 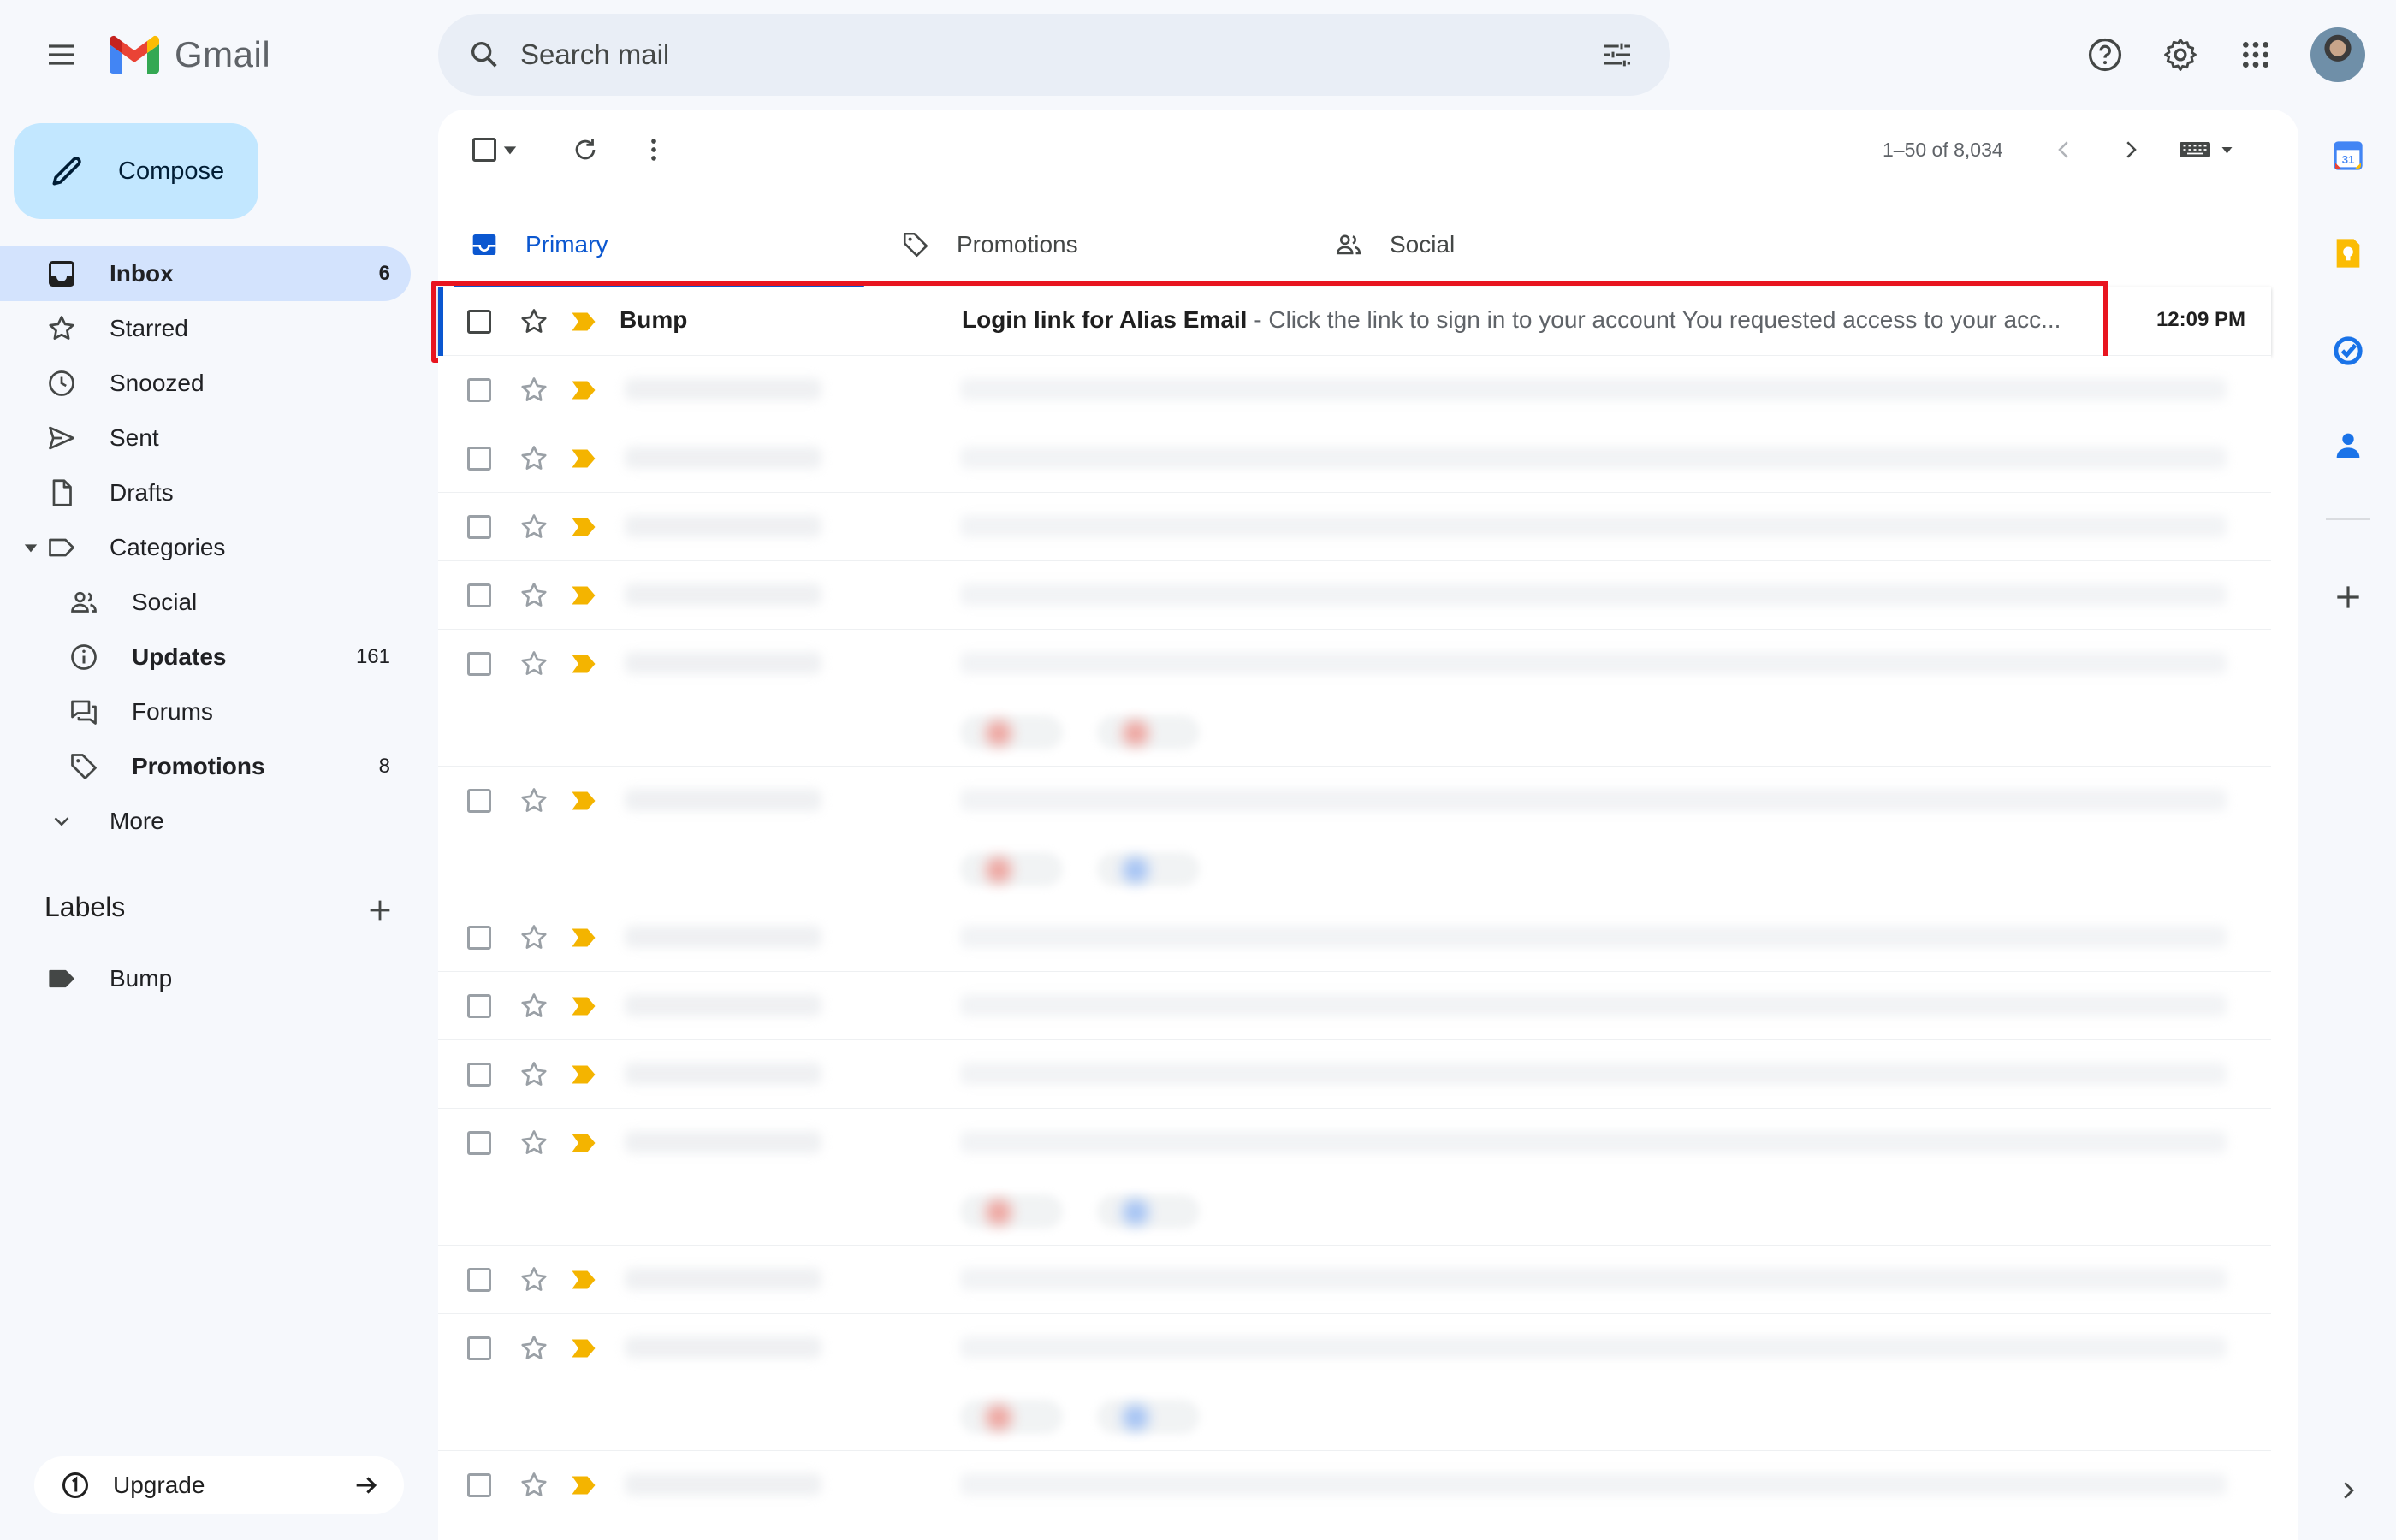 What do you see at coordinates (205, 657) in the screenshot?
I see `sidebar-item-updates: Updates 161` at bounding box center [205, 657].